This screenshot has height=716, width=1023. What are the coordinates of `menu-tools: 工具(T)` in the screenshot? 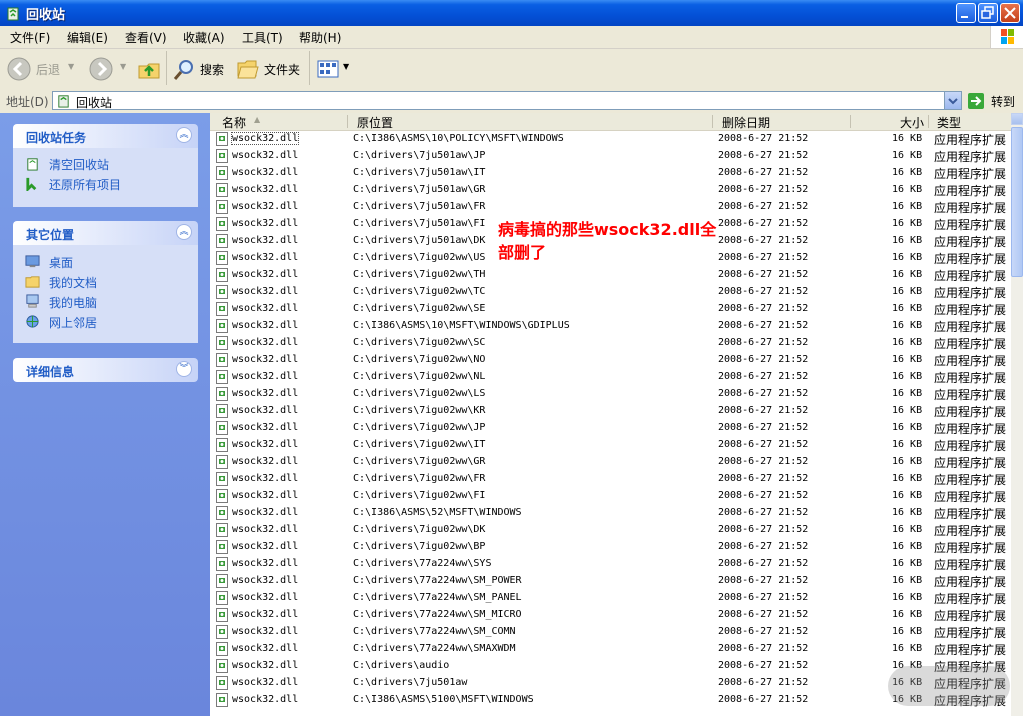 It's located at (262, 37).